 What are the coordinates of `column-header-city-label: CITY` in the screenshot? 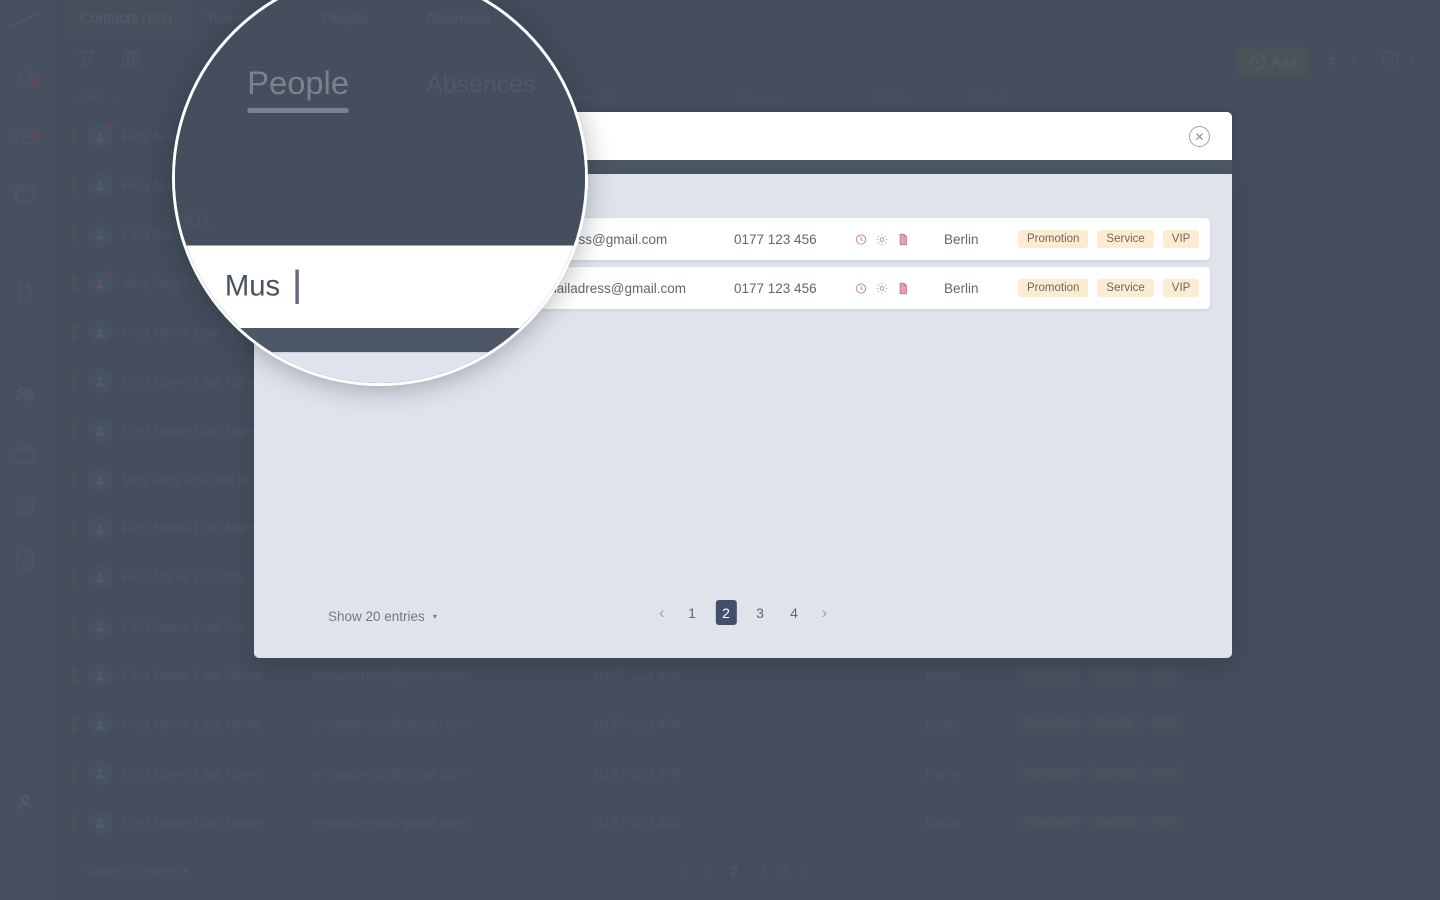 It's located at (889, 98).